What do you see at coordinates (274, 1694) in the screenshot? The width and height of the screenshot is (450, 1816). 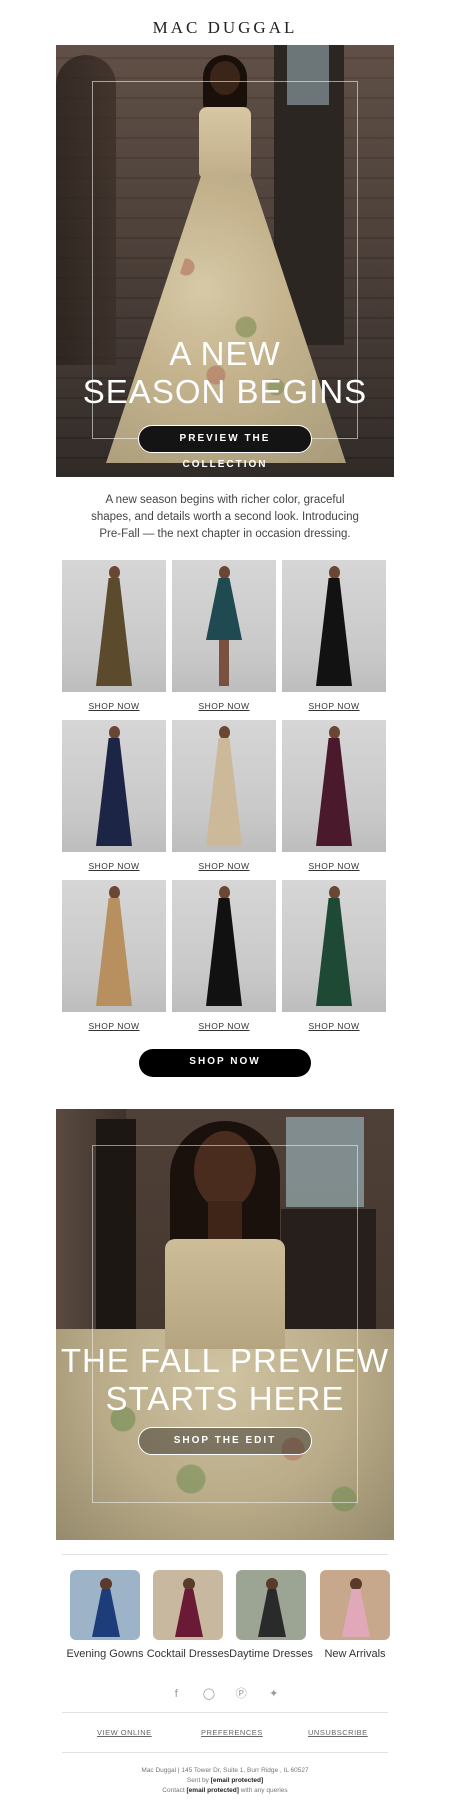 I see `twitter-icon: ✦` at bounding box center [274, 1694].